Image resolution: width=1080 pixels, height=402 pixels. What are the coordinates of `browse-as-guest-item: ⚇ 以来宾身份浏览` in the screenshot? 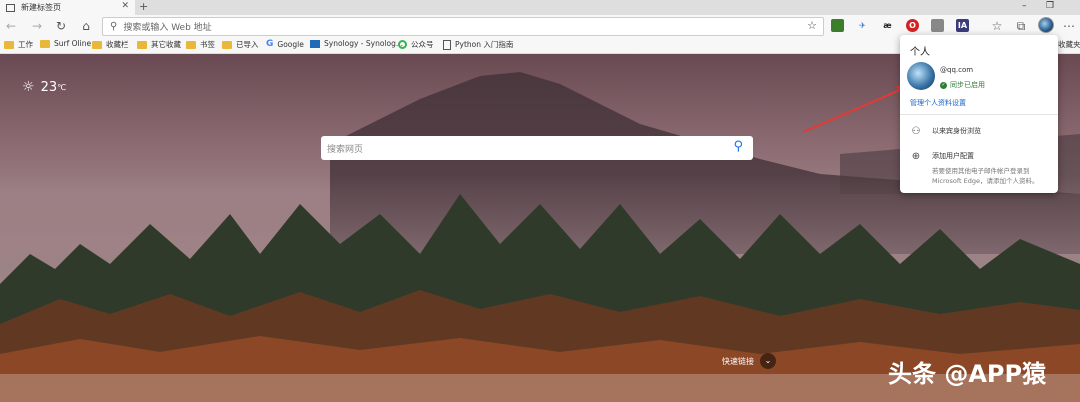 It's located at (945, 131).